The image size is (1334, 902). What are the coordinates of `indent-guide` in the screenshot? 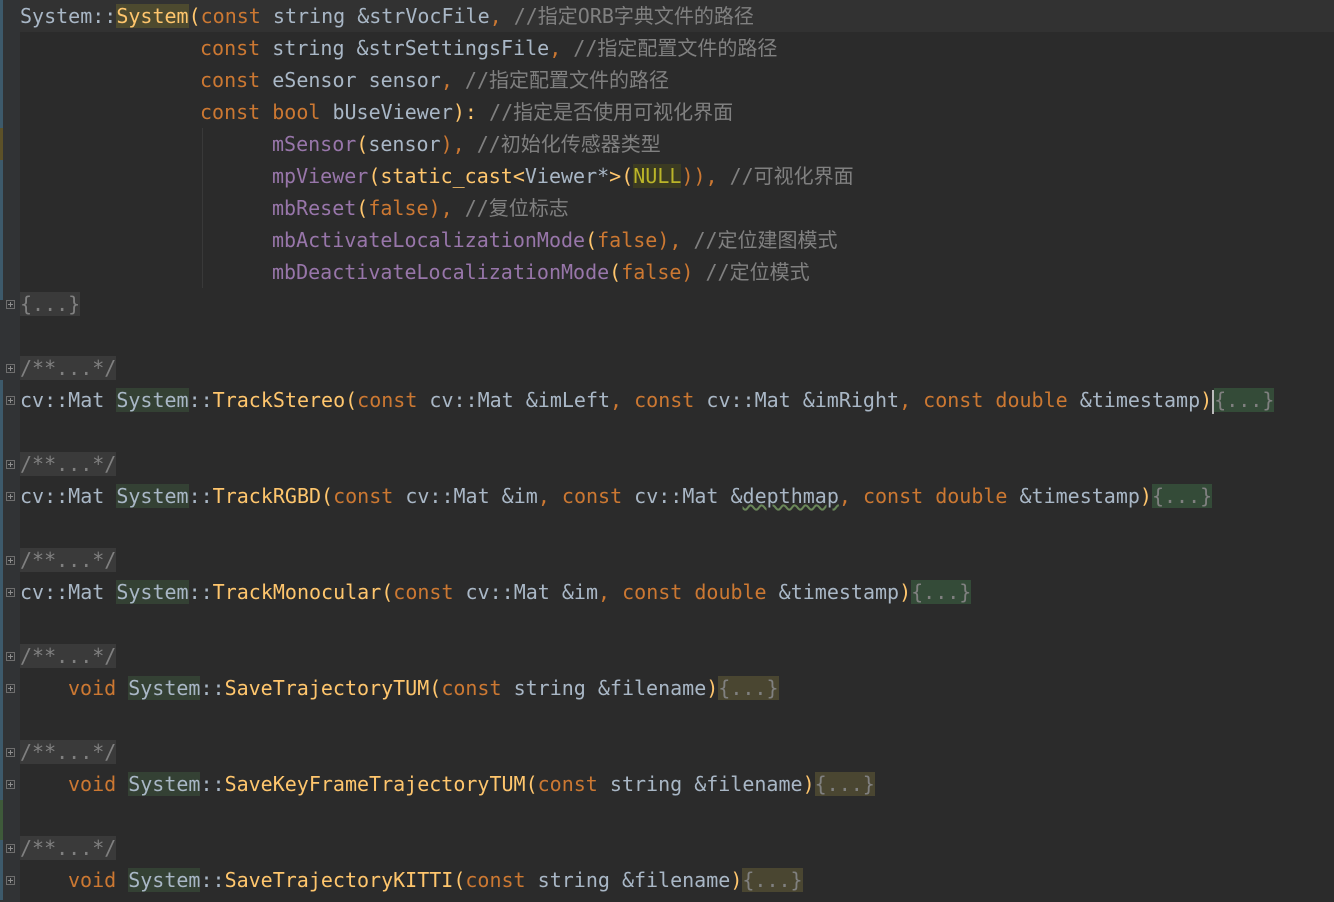 It's located at (202, 208).